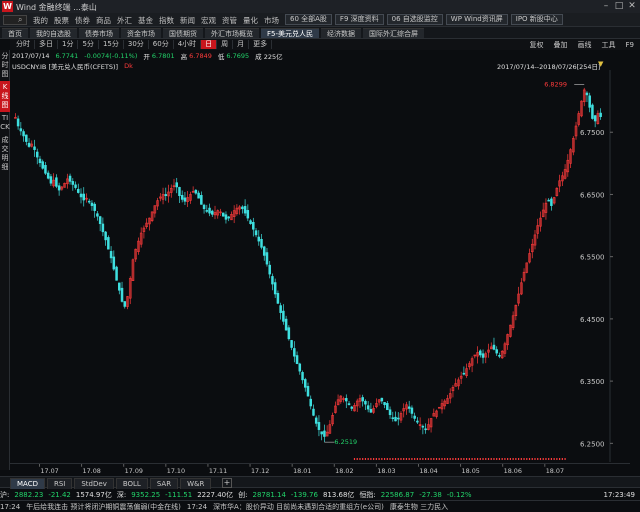 The width and height of the screenshot is (640, 512). I want to click on period-10: 月, so click(241, 44).